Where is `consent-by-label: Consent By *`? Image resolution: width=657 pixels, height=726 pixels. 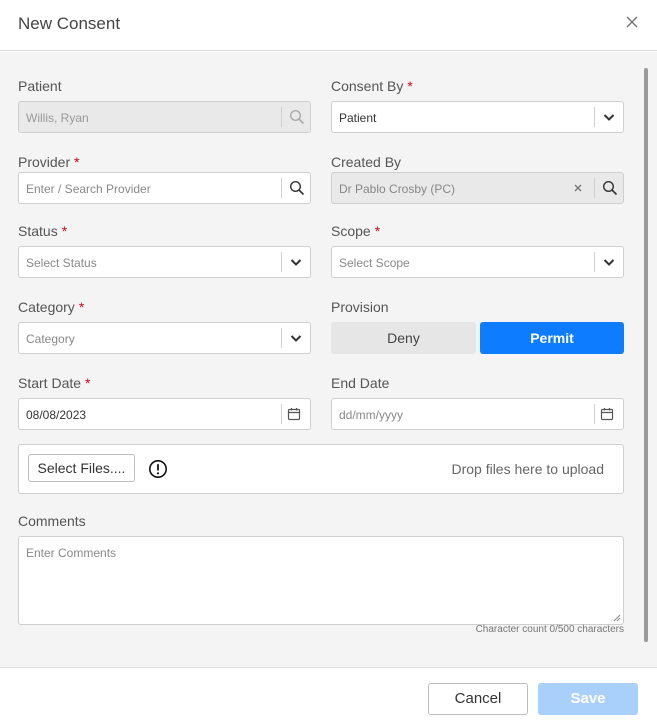 consent-by-label: Consent By * is located at coordinates (372, 86).